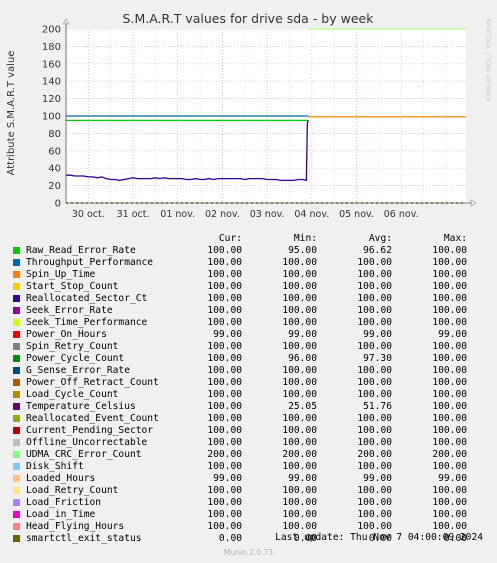 The width and height of the screenshot is (497, 563). What do you see at coordinates (72, 346) in the screenshot?
I see `legend-name: Spin_Retry_Count` at bounding box center [72, 346].